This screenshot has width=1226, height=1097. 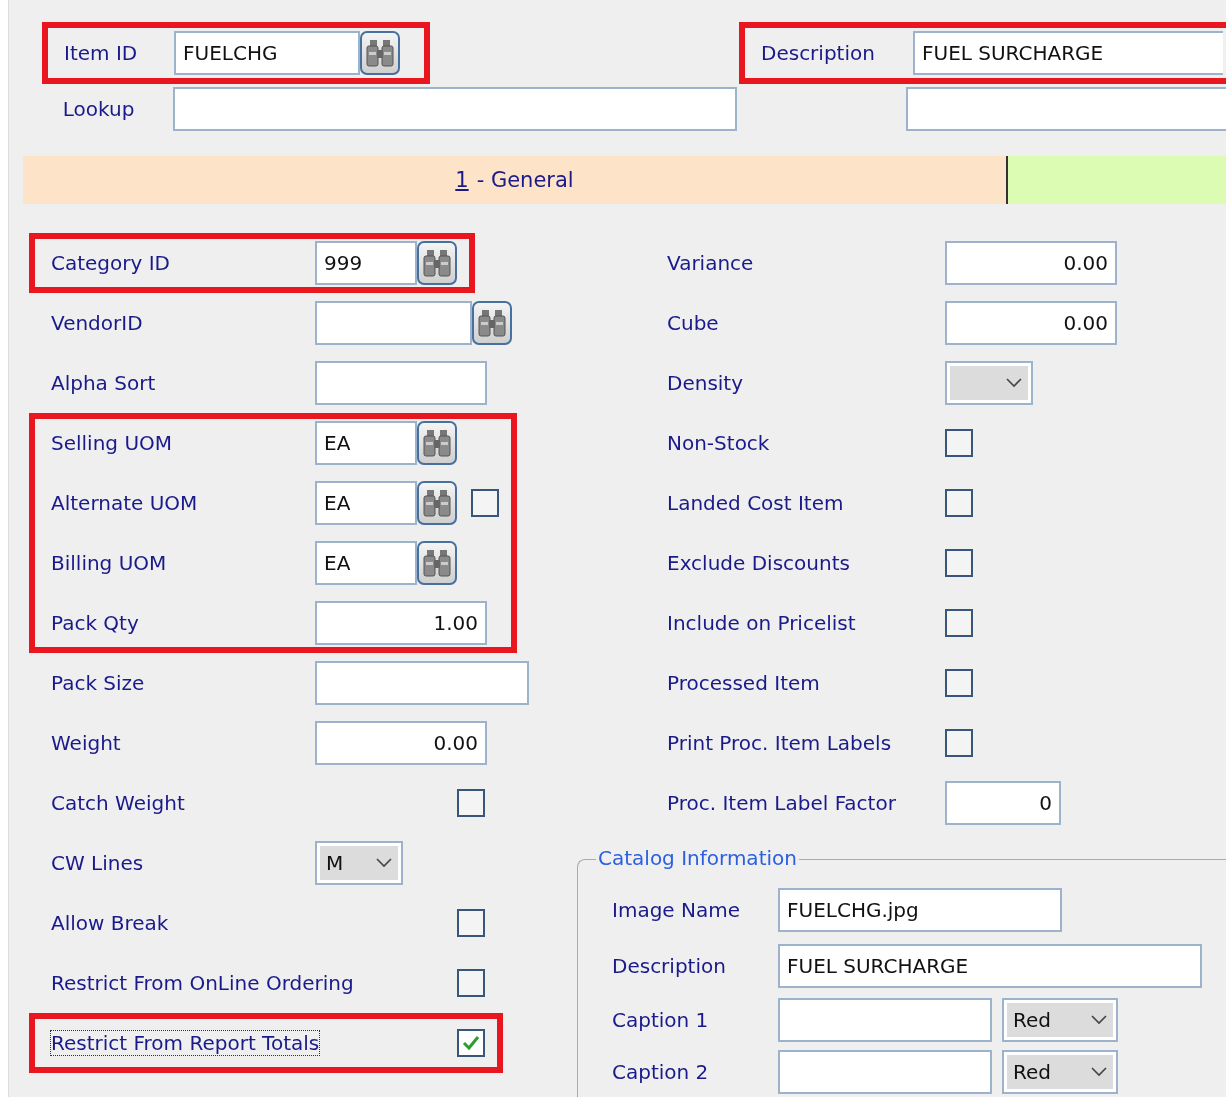 I want to click on field-label: Caption 1, so click(x=661, y=1020).